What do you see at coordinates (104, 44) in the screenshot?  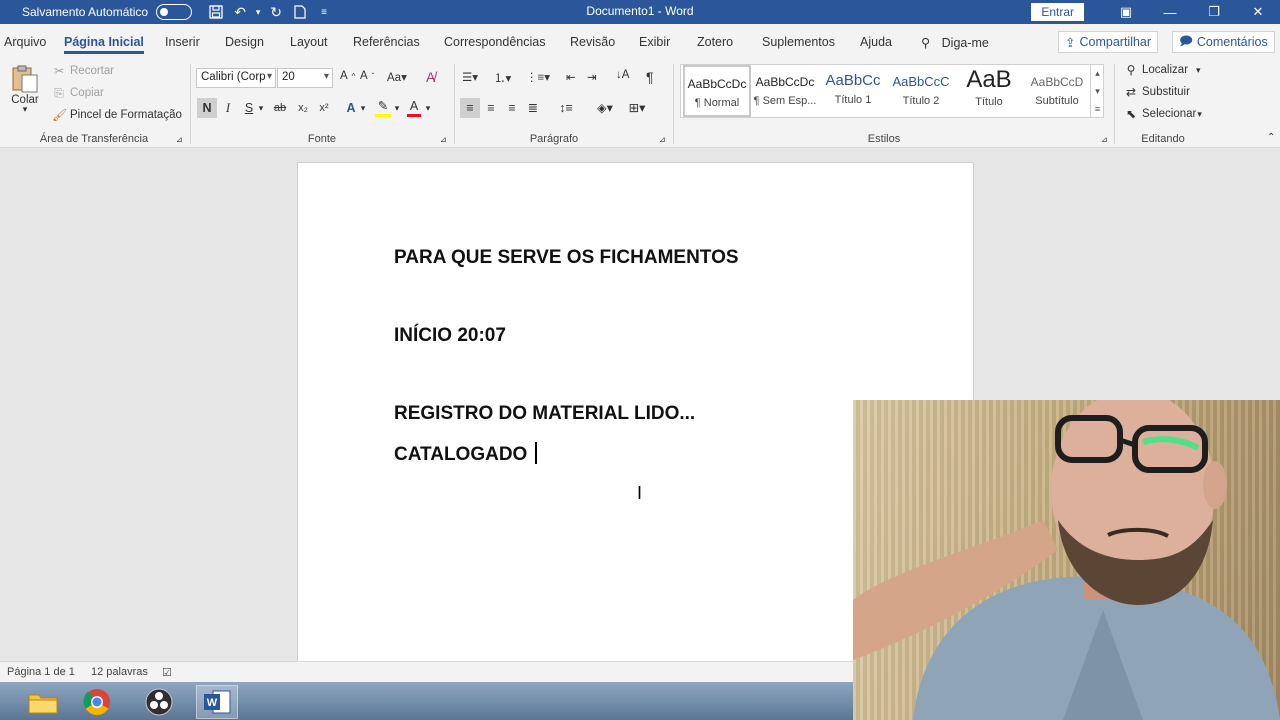 I see `tab-pagina-inicial: Página Inicial` at bounding box center [104, 44].